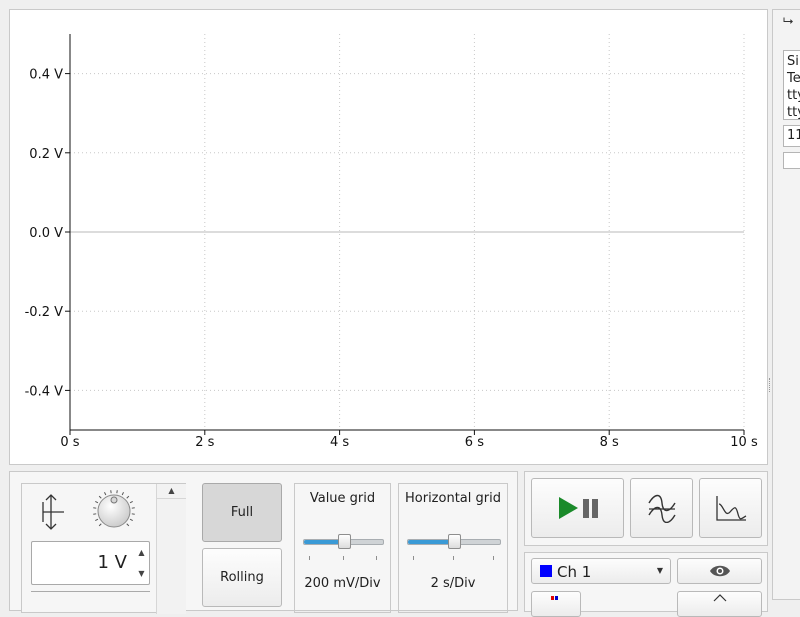  I want to click on spin-up-button: ▲, so click(141, 552).